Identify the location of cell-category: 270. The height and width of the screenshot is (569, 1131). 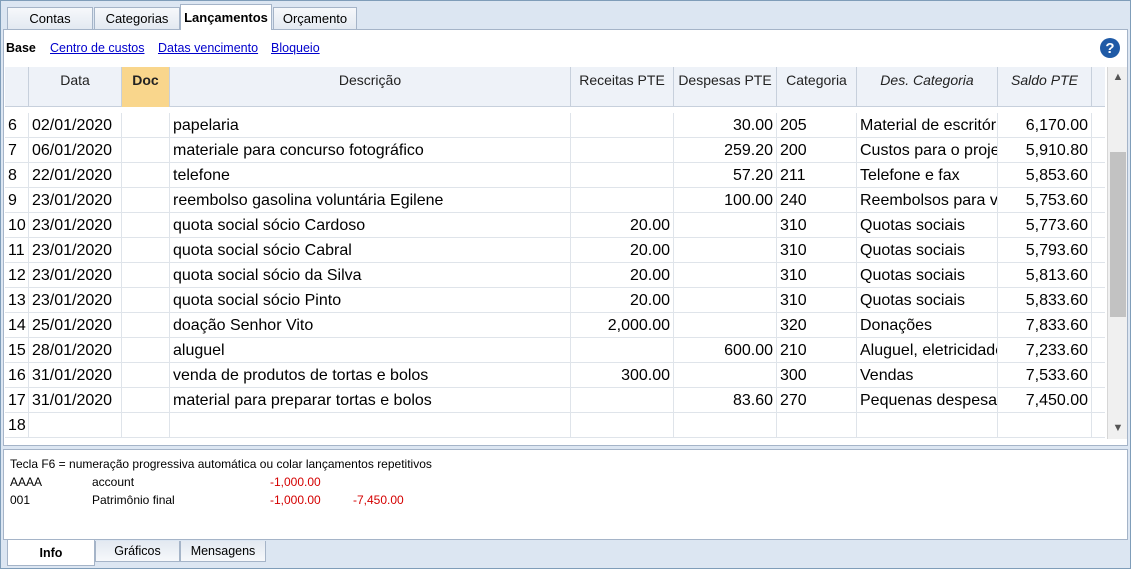
(817, 400).